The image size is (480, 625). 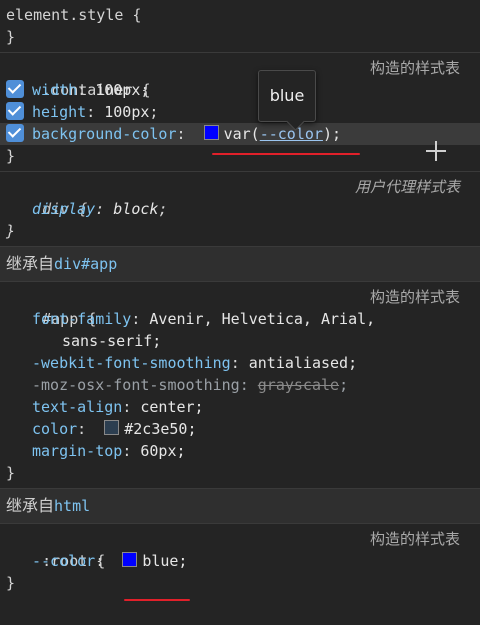 What do you see at coordinates (298, 385) in the screenshot?
I see `prop-value-struck: grayscale` at bounding box center [298, 385].